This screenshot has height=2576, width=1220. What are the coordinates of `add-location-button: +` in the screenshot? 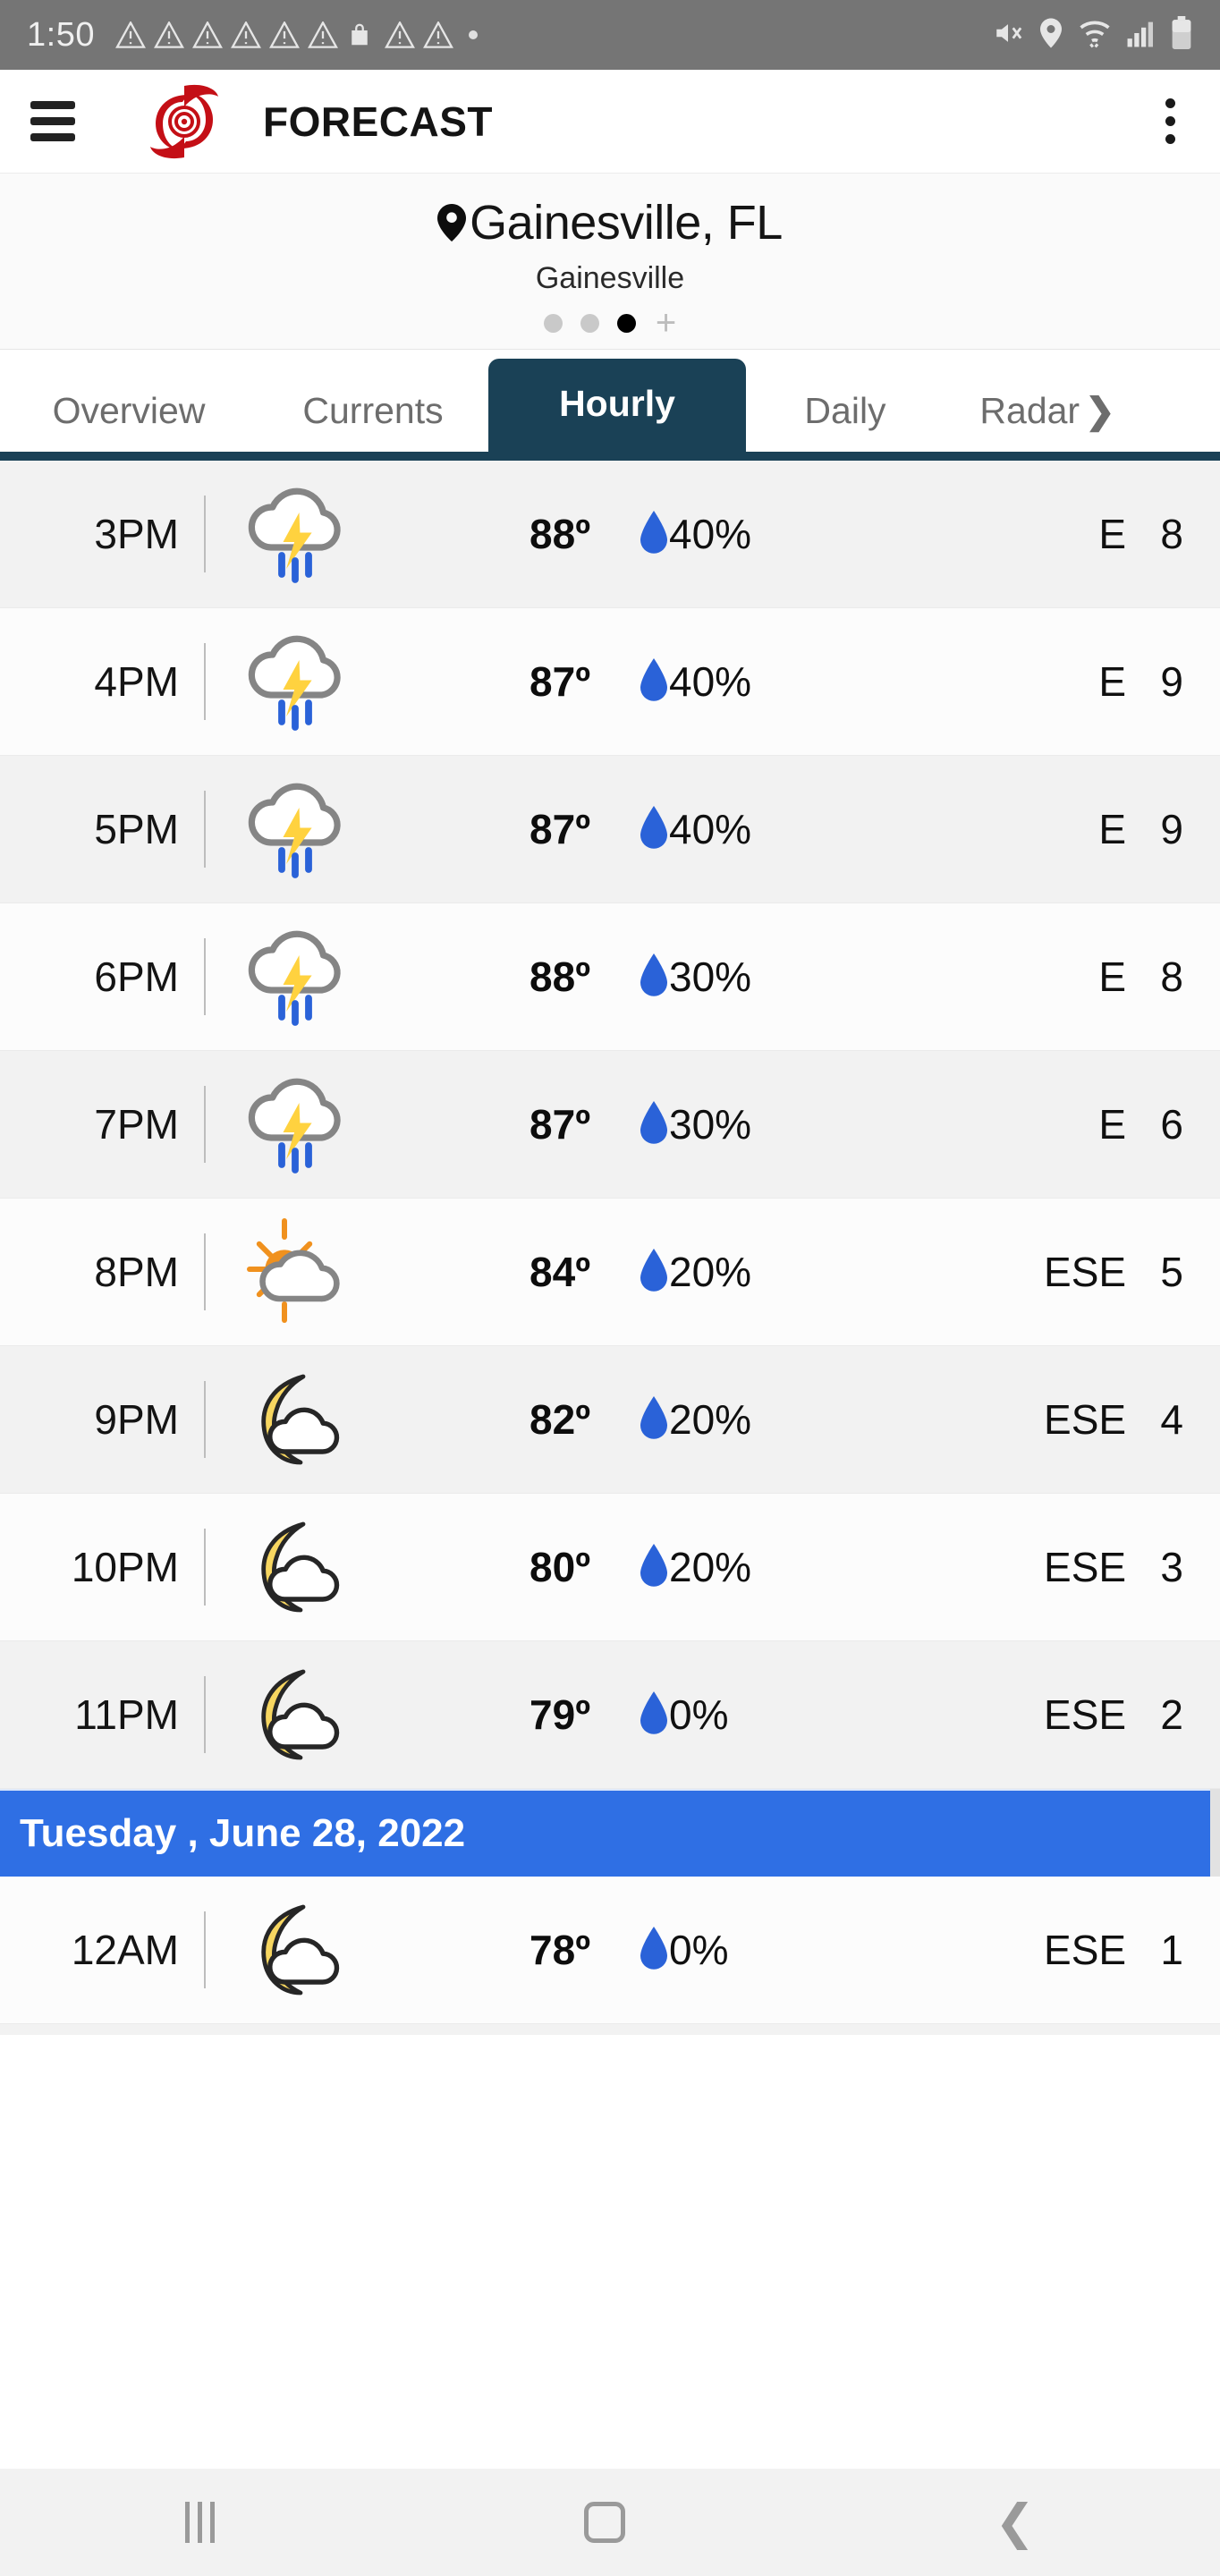 It's located at (666, 323).